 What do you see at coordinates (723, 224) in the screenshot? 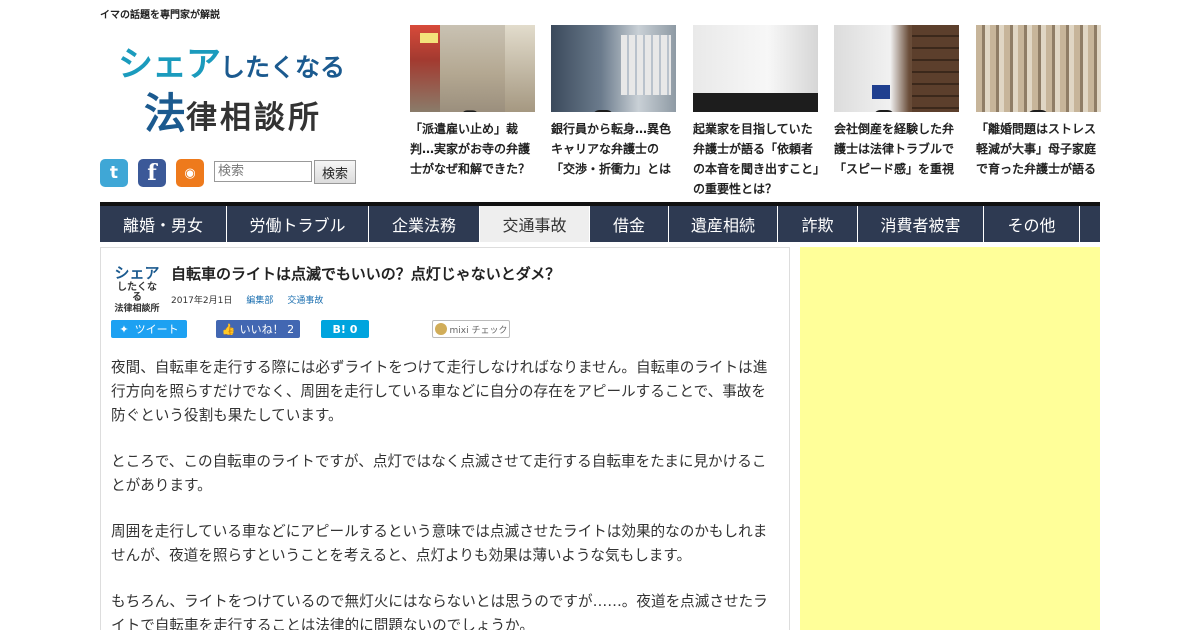
I see `nav-item-inheritance: 遺産相続` at bounding box center [723, 224].